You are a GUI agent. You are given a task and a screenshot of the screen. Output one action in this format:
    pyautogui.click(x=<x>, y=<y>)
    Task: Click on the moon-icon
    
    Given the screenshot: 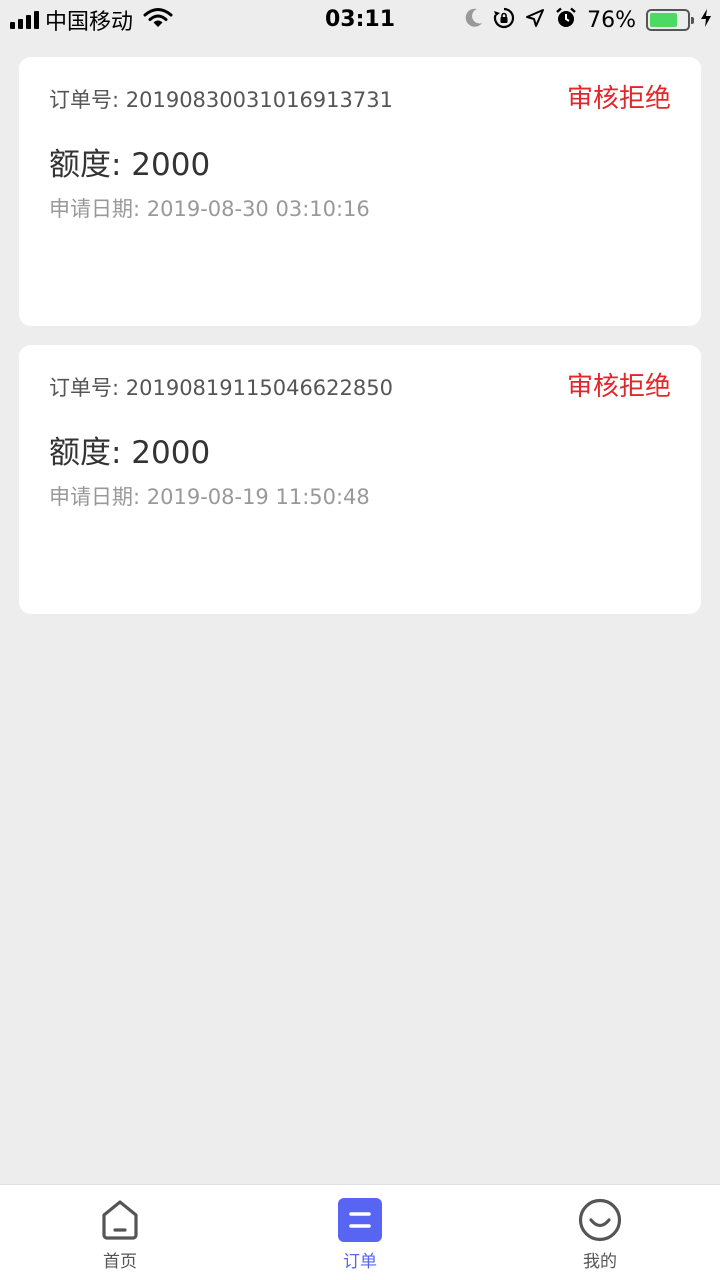 What is the action you would take?
    pyautogui.click(x=474, y=20)
    